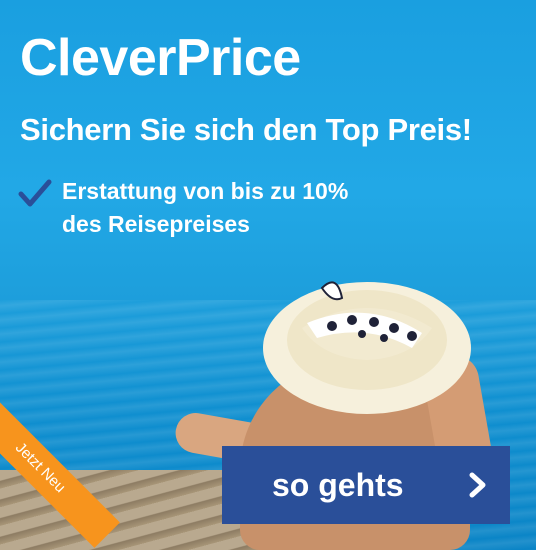  What do you see at coordinates (160, 58) in the screenshot?
I see `banner-title: CleverPrice` at bounding box center [160, 58].